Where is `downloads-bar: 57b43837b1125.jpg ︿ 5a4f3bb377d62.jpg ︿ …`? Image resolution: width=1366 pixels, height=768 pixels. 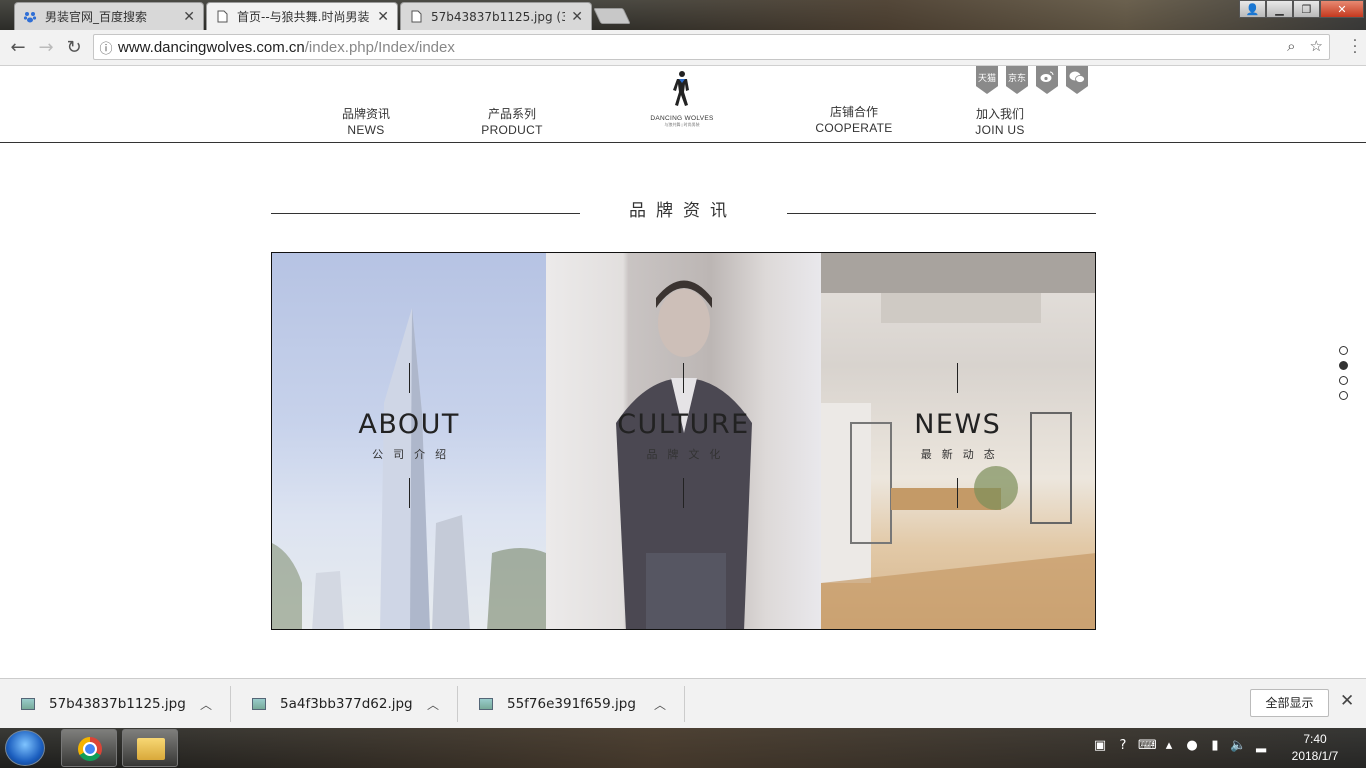 downloads-bar: 57b43837b1125.jpg ︿ 5a4f3bb377d62.jpg ︿ … is located at coordinates (683, 703).